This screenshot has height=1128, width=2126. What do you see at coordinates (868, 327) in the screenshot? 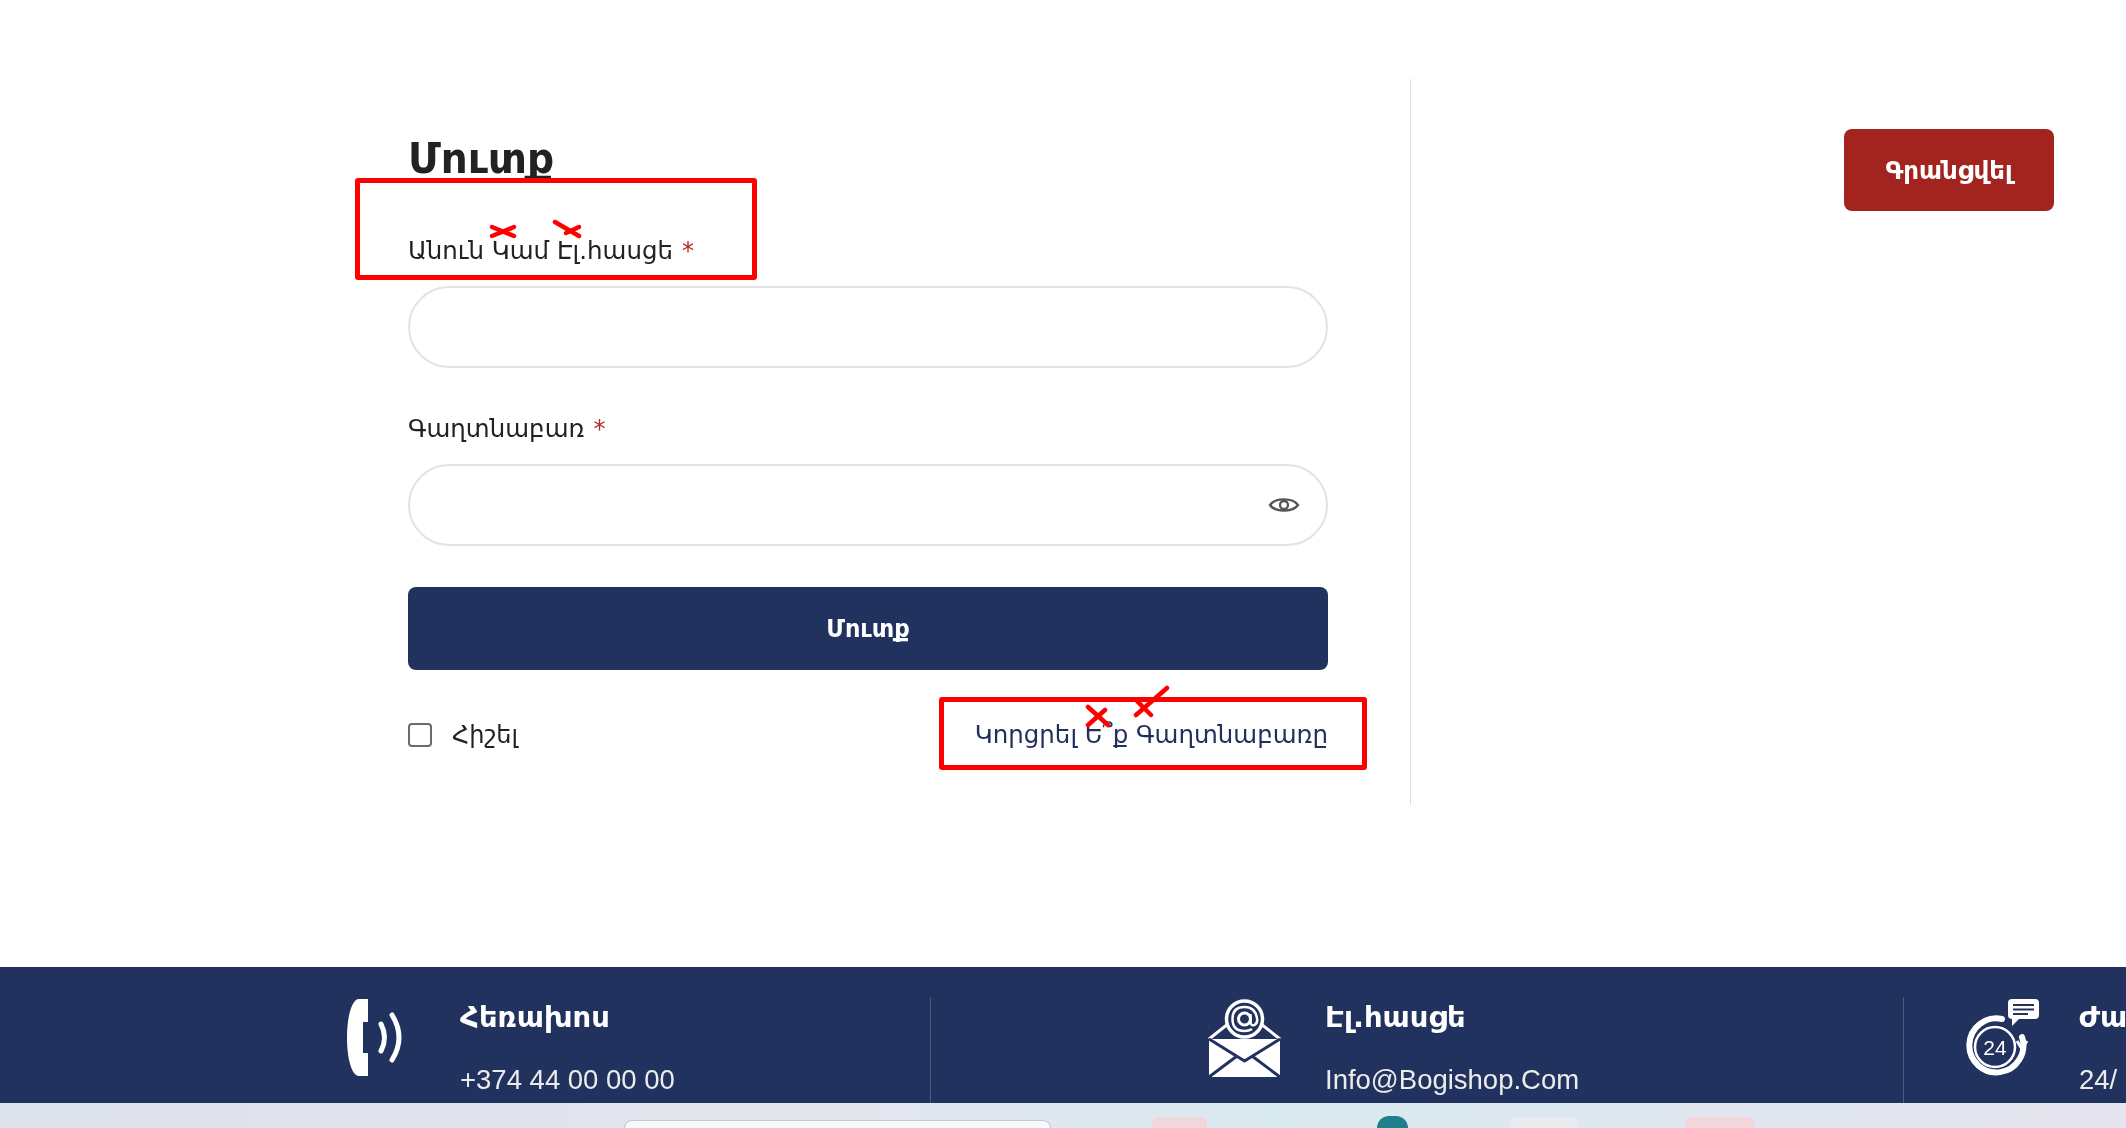
I see `username-field` at bounding box center [868, 327].